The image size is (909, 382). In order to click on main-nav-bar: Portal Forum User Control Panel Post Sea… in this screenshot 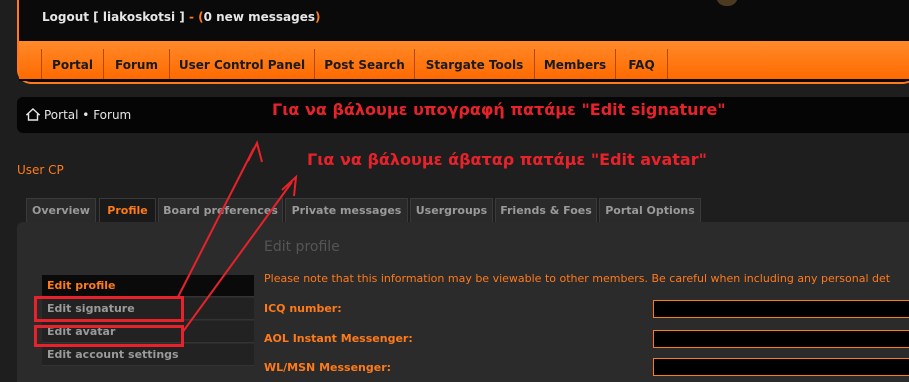, I will do `click(464, 61)`.